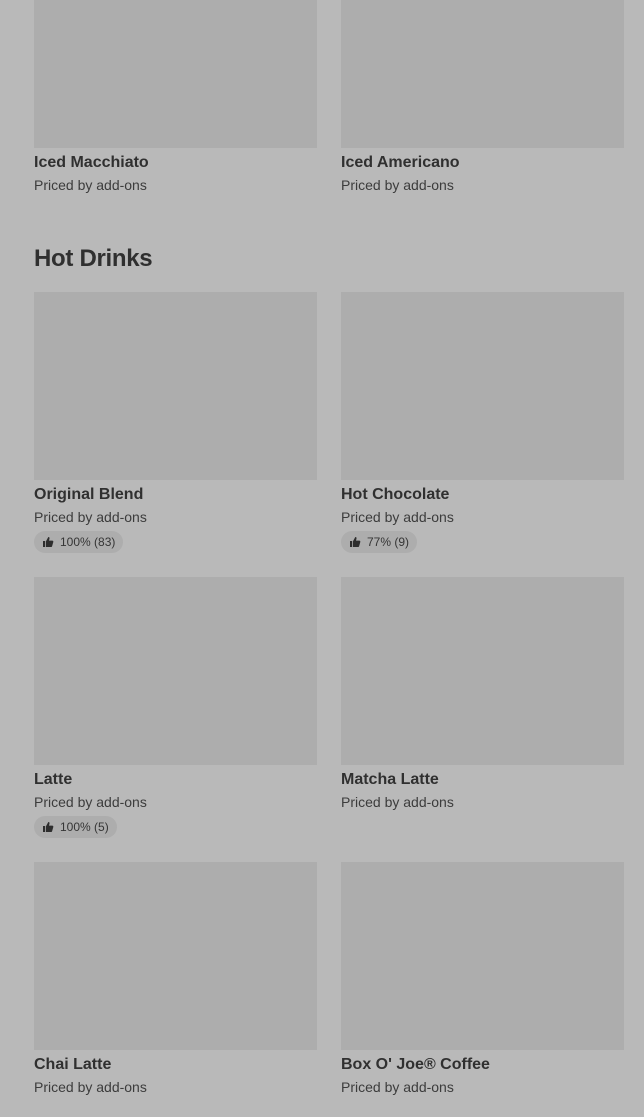 The height and width of the screenshot is (1117, 644). I want to click on menu-item-card-latte: Latte Priced by add-ons 100% (5), so click(175, 707).